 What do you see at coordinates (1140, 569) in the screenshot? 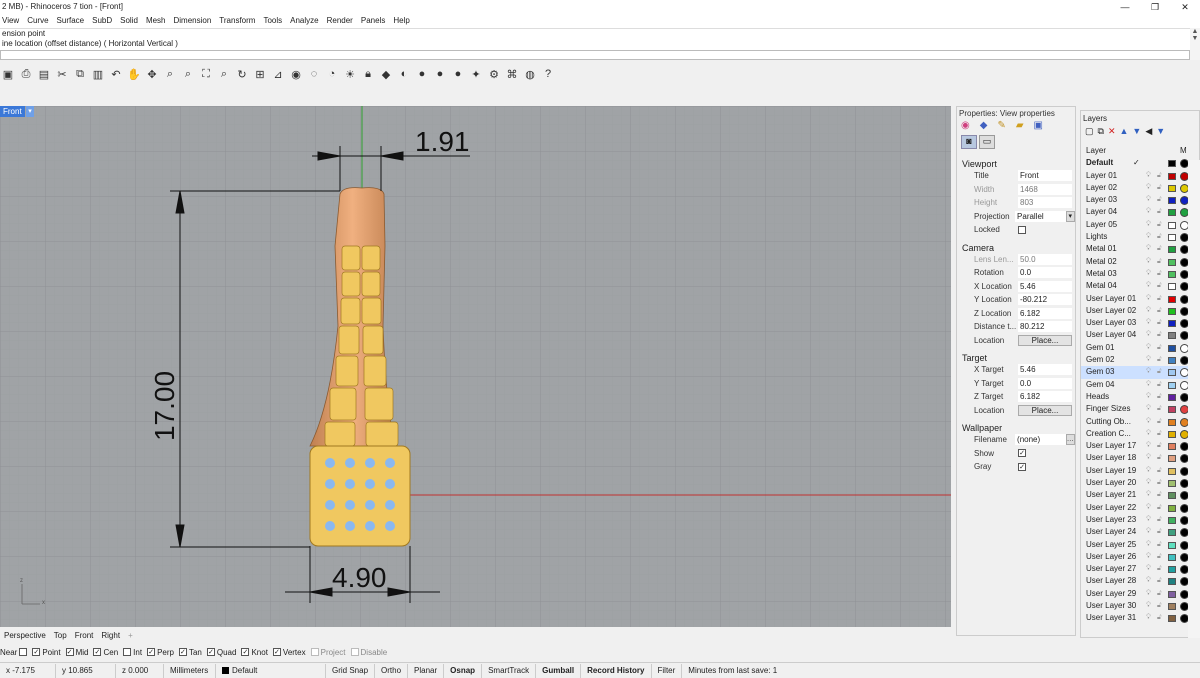
I see `layer-row: User Layer 27 💡︎ 🔓︎` at bounding box center [1140, 569].